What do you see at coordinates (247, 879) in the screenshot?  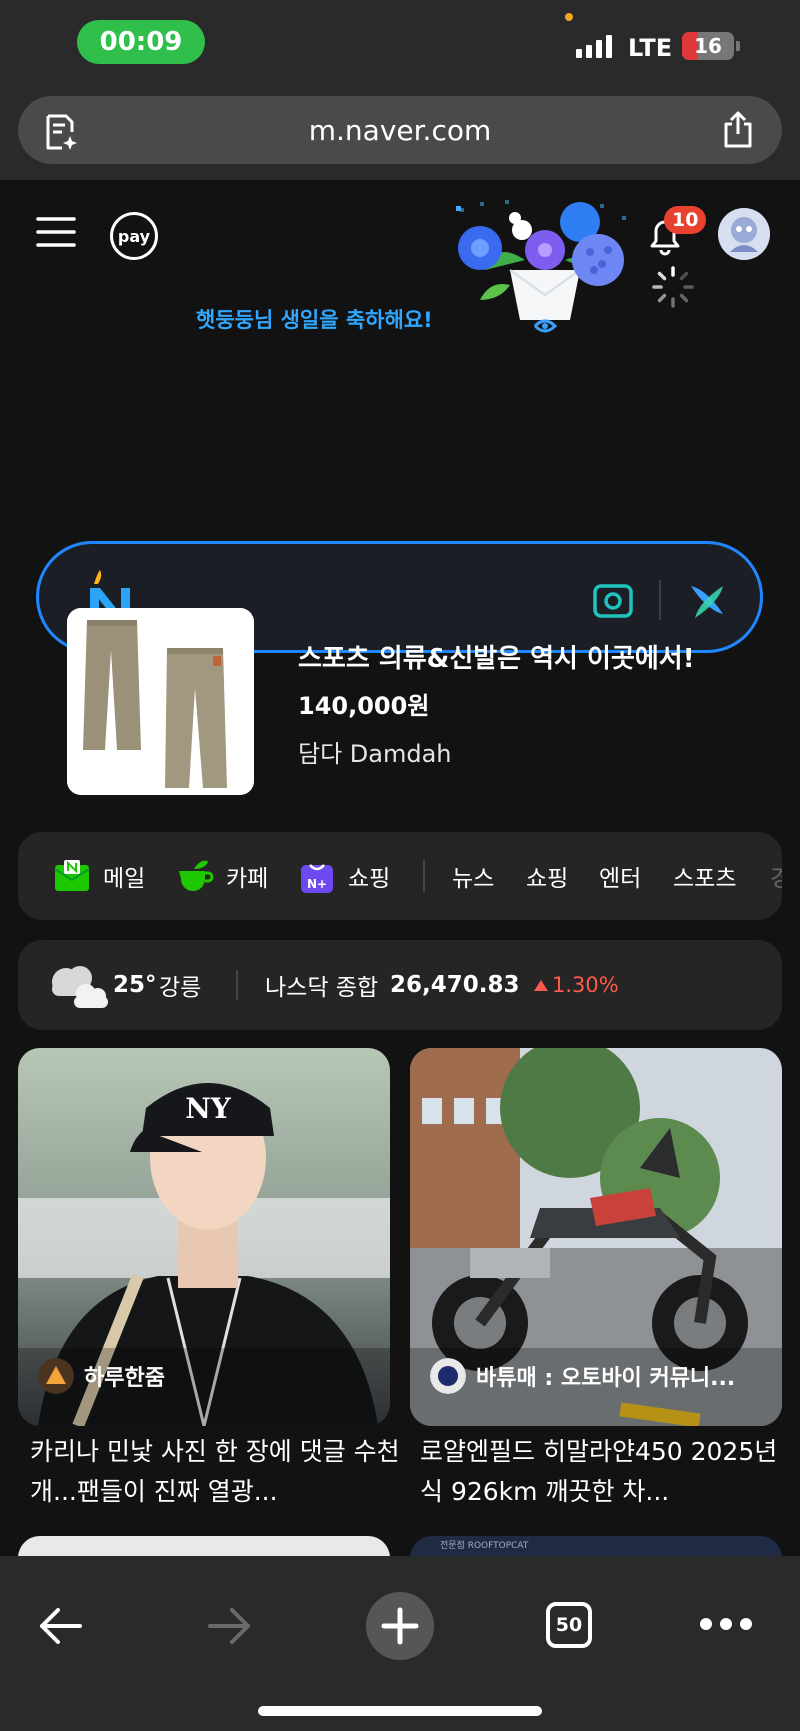 I see `cafe-label: 카페` at bounding box center [247, 879].